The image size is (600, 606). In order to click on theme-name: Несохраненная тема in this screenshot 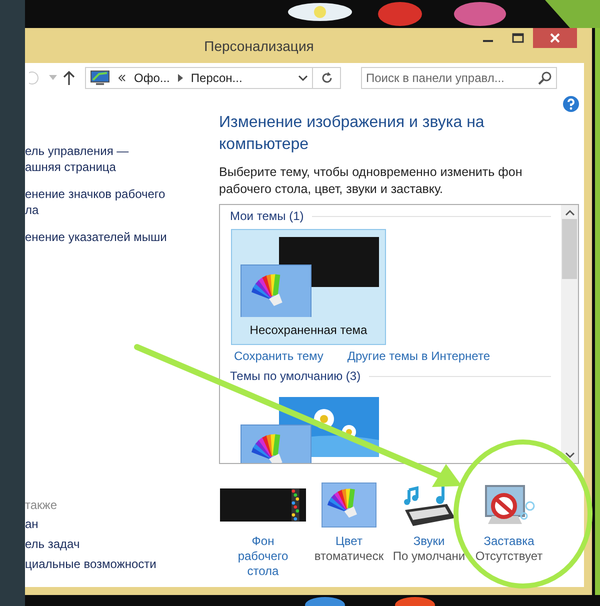, I will do `click(309, 330)`.